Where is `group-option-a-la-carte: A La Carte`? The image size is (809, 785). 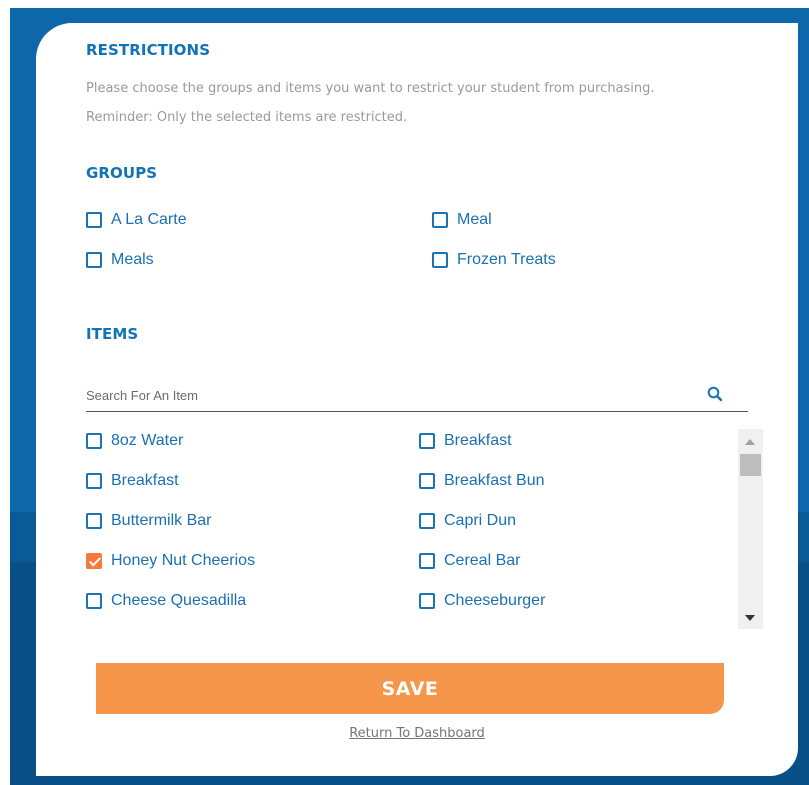
group-option-a-la-carte: A La Carte is located at coordinates (136, 220).